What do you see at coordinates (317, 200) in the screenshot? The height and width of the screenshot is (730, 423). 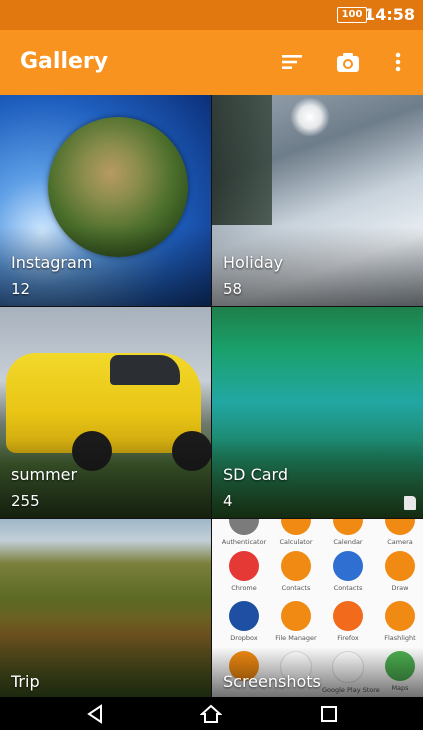 I see `album-tile-holiday: Holiday 58` at bounding box center [317, 200].